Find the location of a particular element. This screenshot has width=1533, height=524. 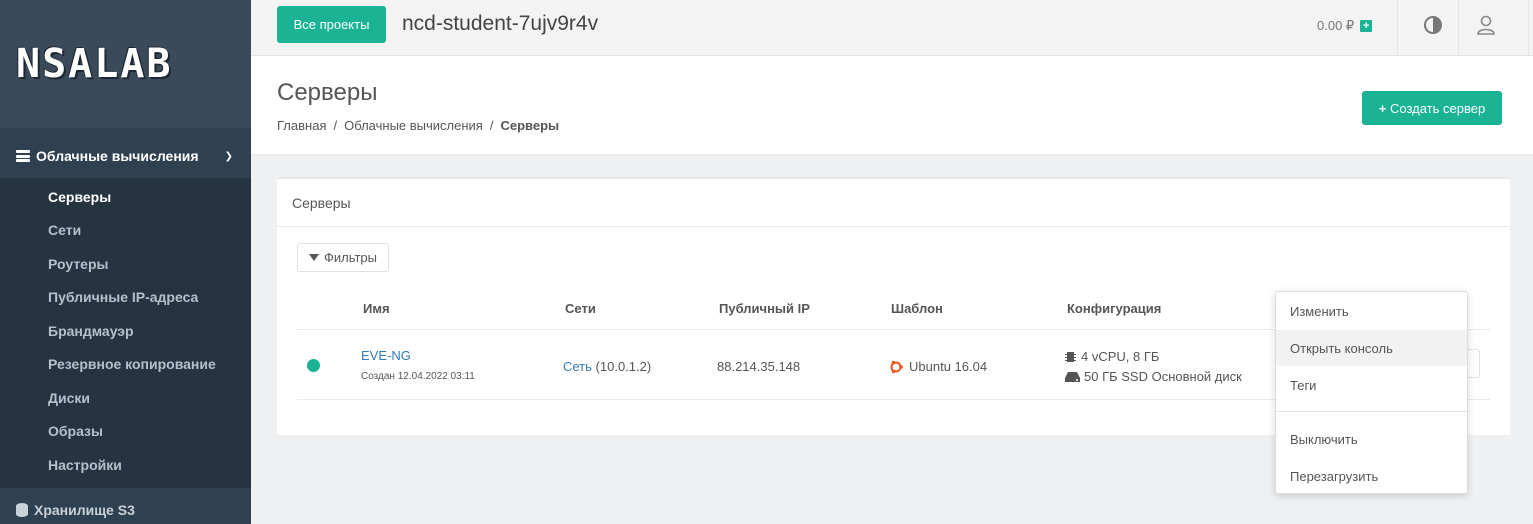

create-server-button: + Создать сервер is located at coordinates (1432, 108).